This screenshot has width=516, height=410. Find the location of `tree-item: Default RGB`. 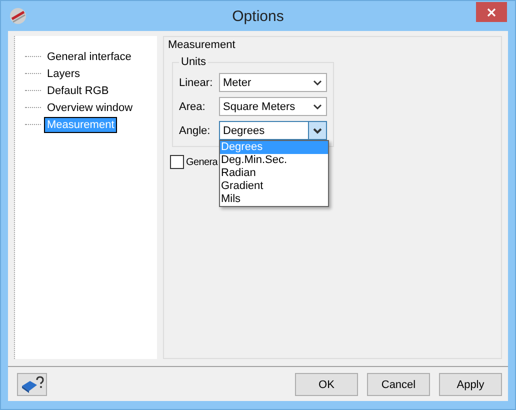

tree-item: Default RGB is located at coordinates (78, 91).